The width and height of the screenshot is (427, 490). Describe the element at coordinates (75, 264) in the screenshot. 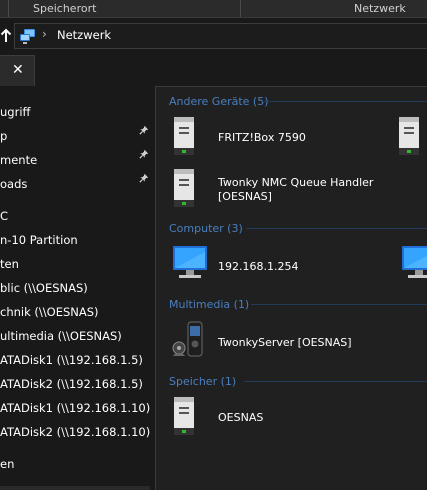

I see `nav-item-data: ten` at that location.